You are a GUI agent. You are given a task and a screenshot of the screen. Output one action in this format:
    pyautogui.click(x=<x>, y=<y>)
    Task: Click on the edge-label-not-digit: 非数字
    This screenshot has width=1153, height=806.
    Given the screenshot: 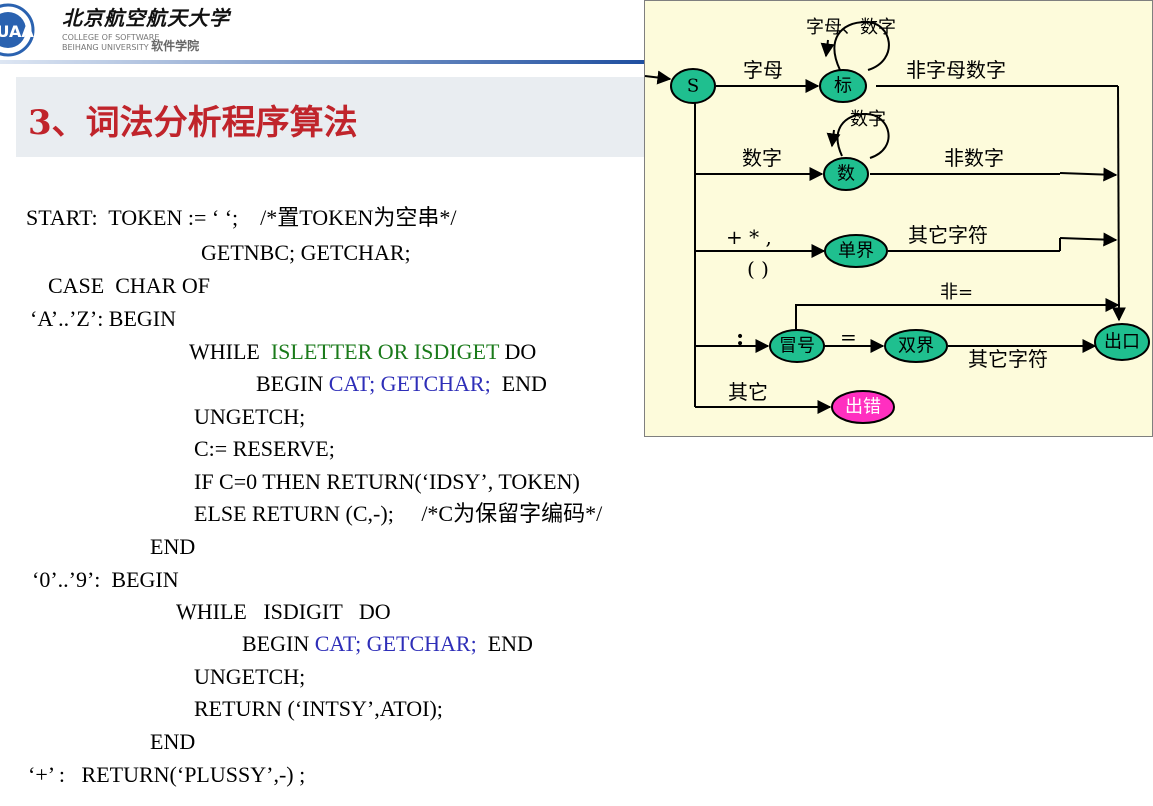 What is the action you would take?
    pyautogui.click(x=974, y=158)
    